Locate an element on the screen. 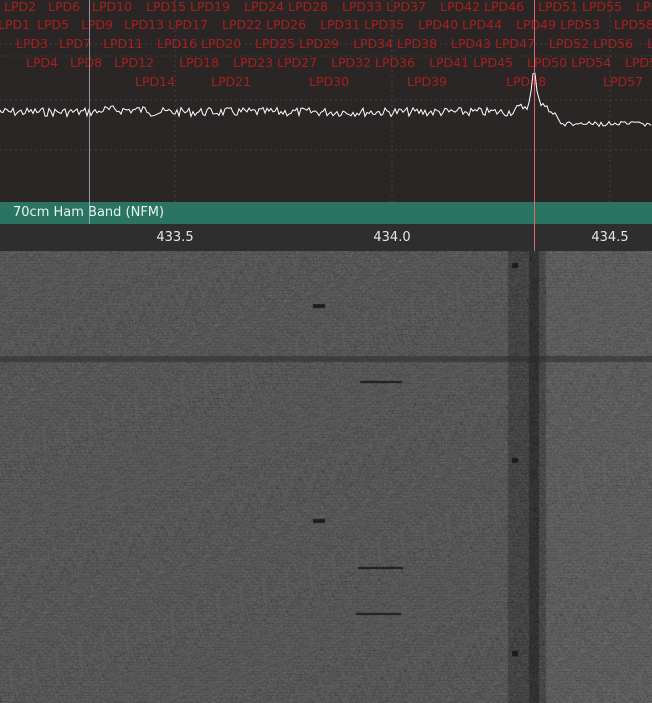 Image resolution: width=652 pixels, height=703 pixels. frequency-scale: 433.5 434.0 434.5 is located at coordinates (326, 237).